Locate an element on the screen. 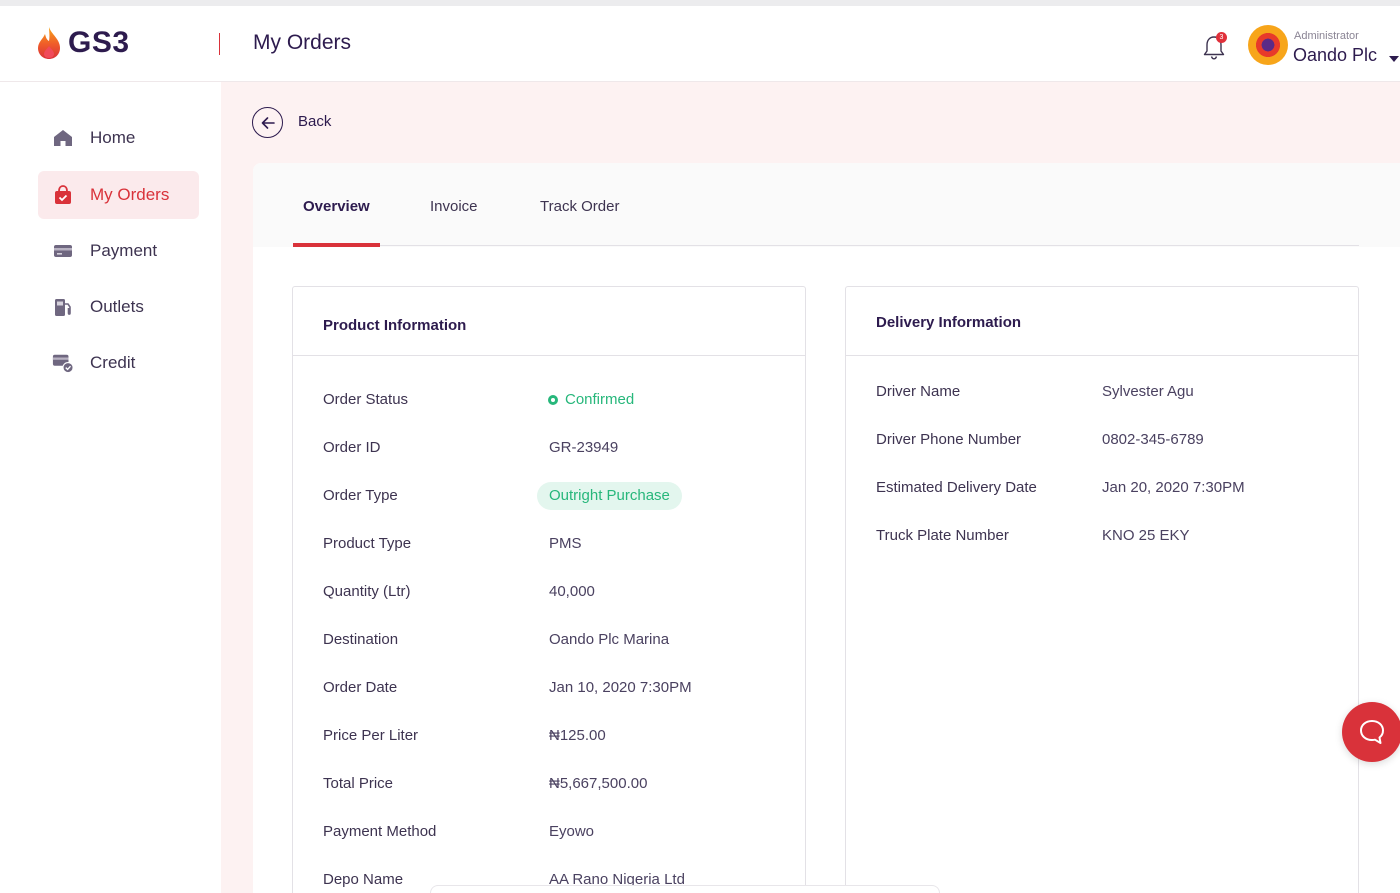 This screenshot has width=1400, height=893. sidebar-item-label: My Orders is located at coordinates (130, 194).